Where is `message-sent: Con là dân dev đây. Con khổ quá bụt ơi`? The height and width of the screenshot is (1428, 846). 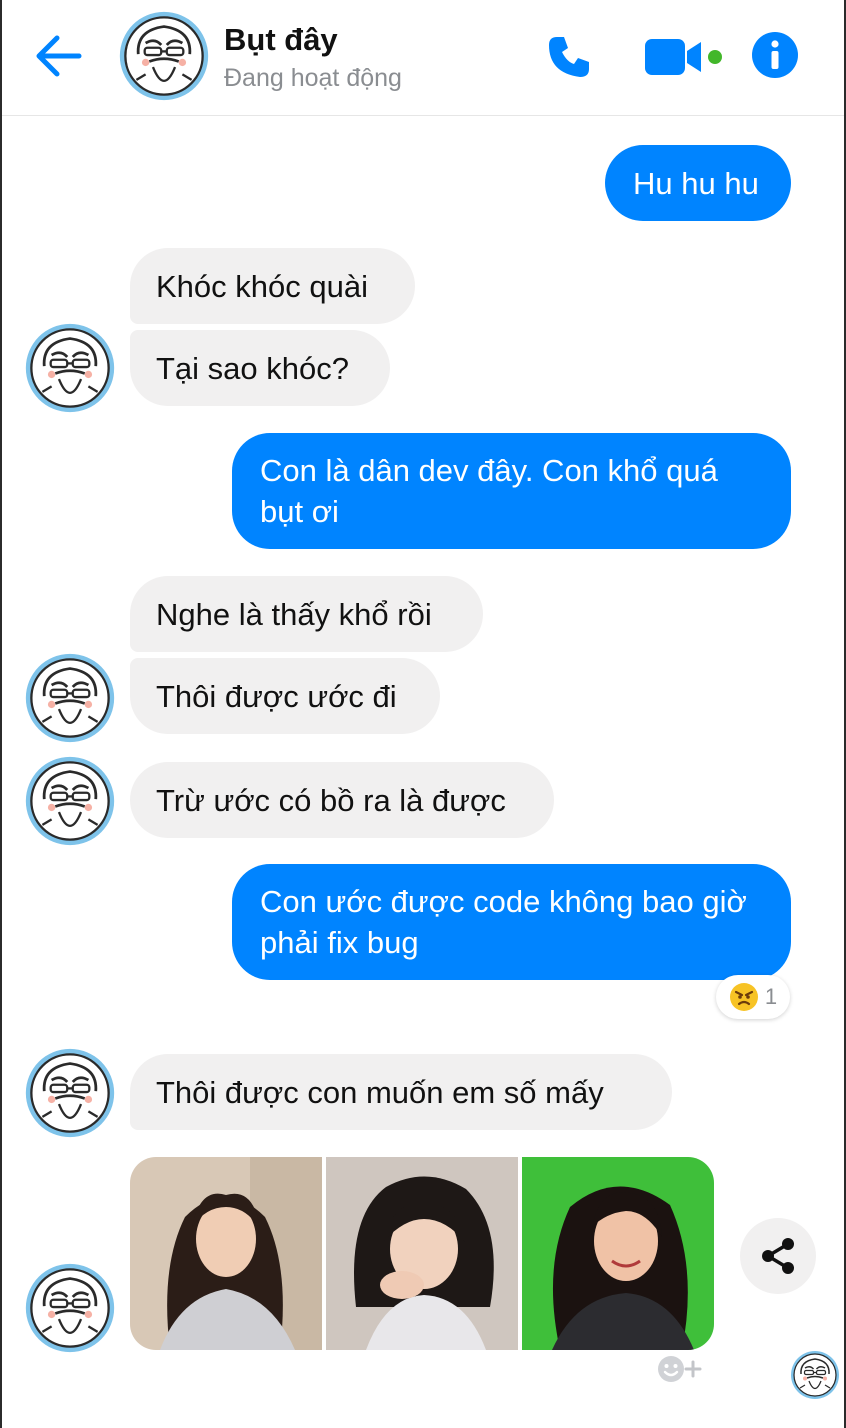 message-sent: Con là dân dev đây. Con khổ quá bụt ơi is located at coordinates (511, 491).